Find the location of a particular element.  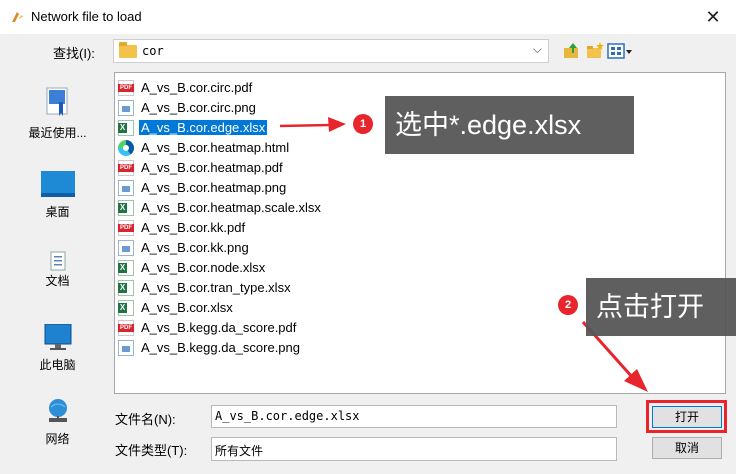

step-badge-1: 1 is located at coordinates (363, 124).